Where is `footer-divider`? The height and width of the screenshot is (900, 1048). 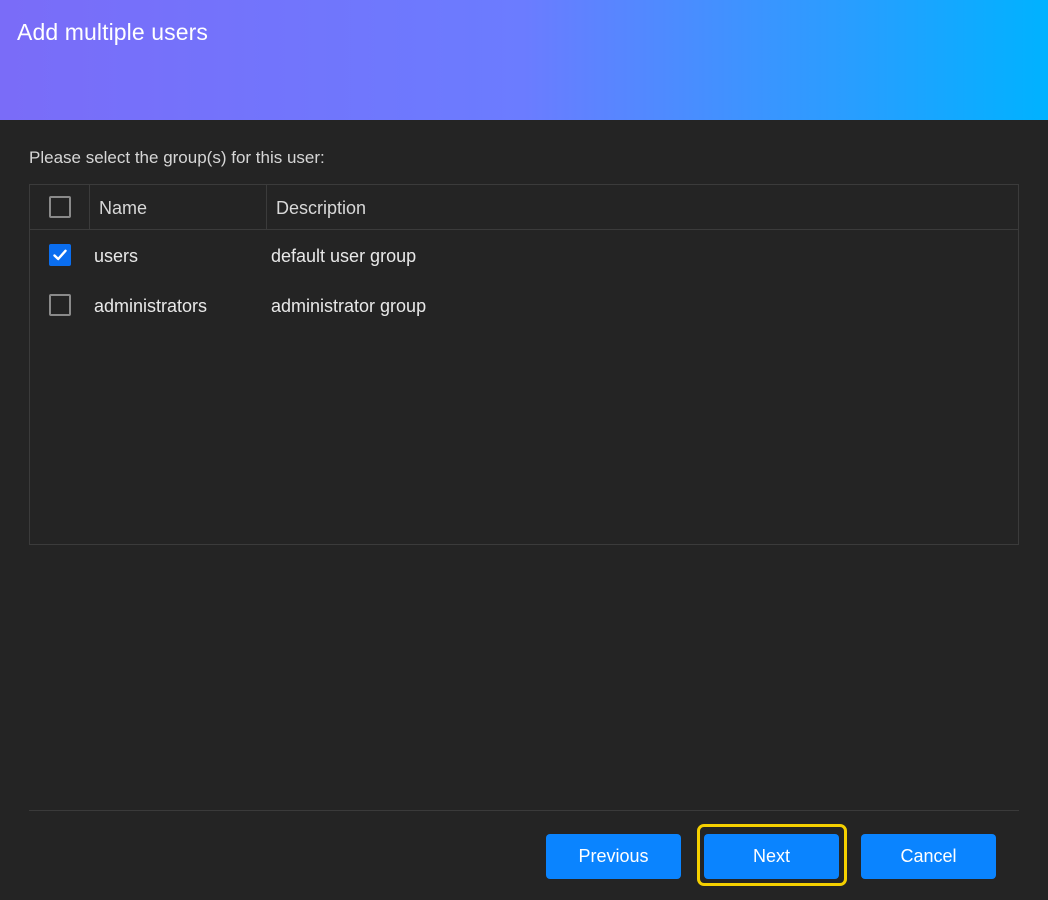
footer-divider is located at coordinates (524, 810).